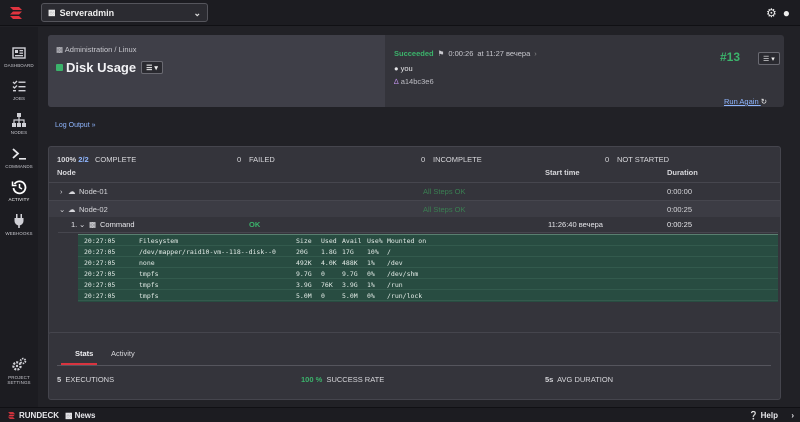 This screenshot has height=422, width=800. I want to click on gear-icon: ⚙, so click(771, 13).